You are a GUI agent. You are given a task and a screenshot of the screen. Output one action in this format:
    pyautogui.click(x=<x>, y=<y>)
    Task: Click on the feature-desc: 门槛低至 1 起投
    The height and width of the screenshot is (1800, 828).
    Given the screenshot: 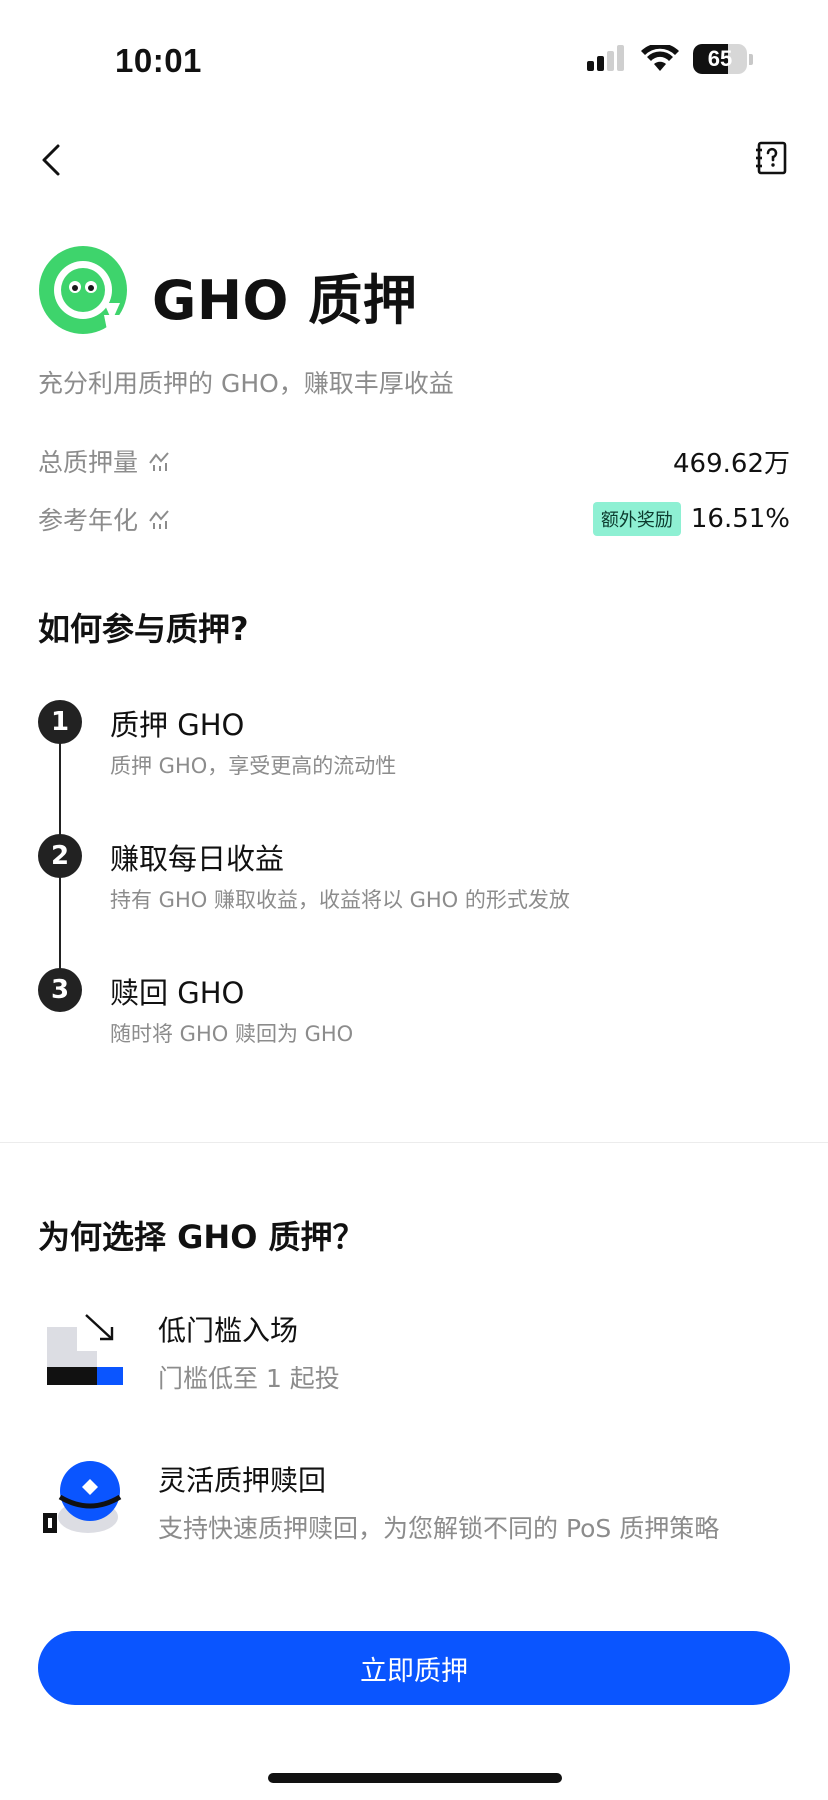 What is the action you would take?
    pyautogui.click(x=249, y=1378)
    